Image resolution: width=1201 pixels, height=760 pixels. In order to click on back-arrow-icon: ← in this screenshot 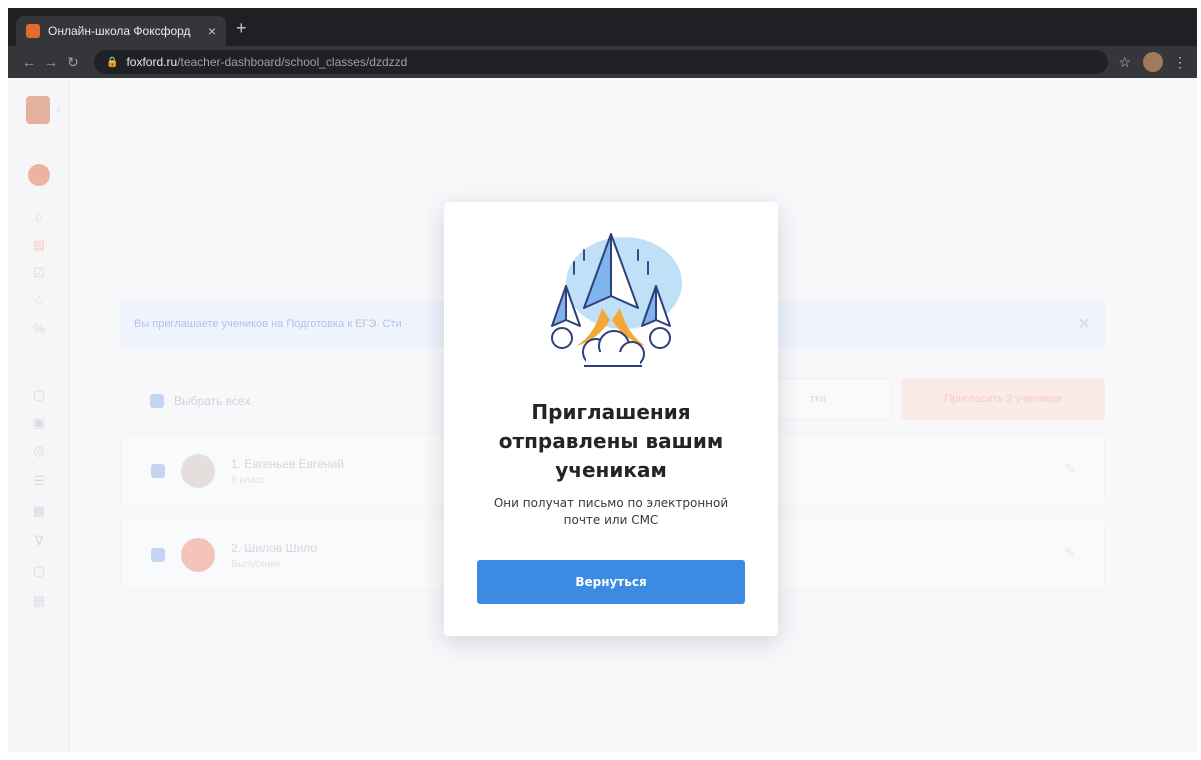, I will do `click(29, 62)`.